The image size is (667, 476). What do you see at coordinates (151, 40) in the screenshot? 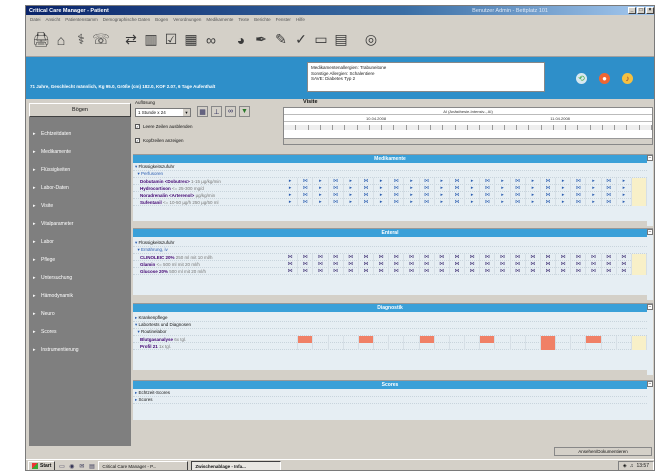
I see `book-icon: ▥` at bounding box center [151, 40].